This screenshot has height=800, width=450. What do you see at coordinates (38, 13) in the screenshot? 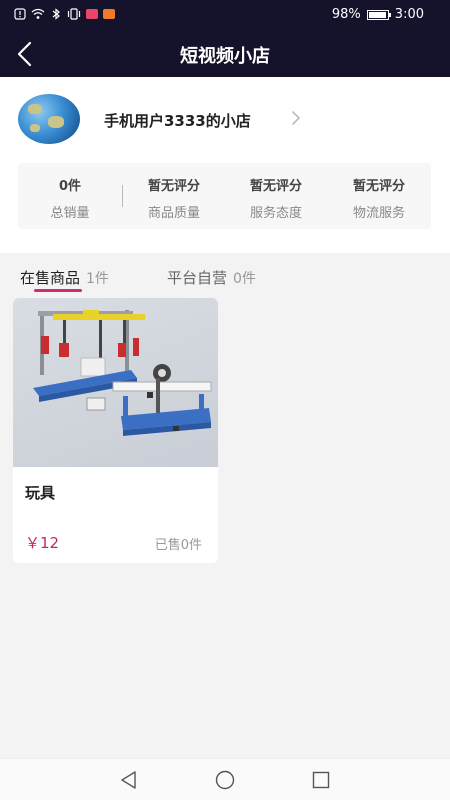
I see `wifi-icon` at bounding box center [38, 13].